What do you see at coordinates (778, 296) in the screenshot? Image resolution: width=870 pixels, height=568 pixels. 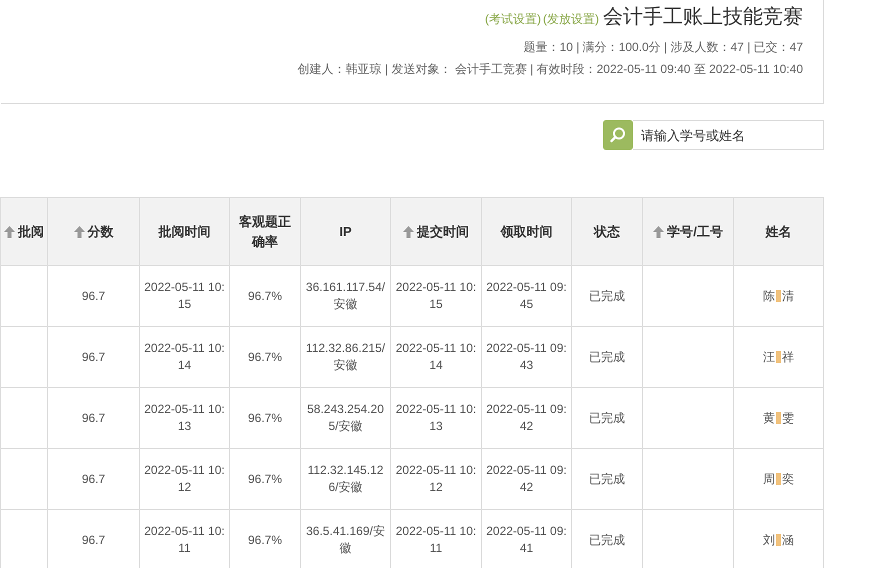 I see `student-name: 陈 清` at bounding box center [778, 296].